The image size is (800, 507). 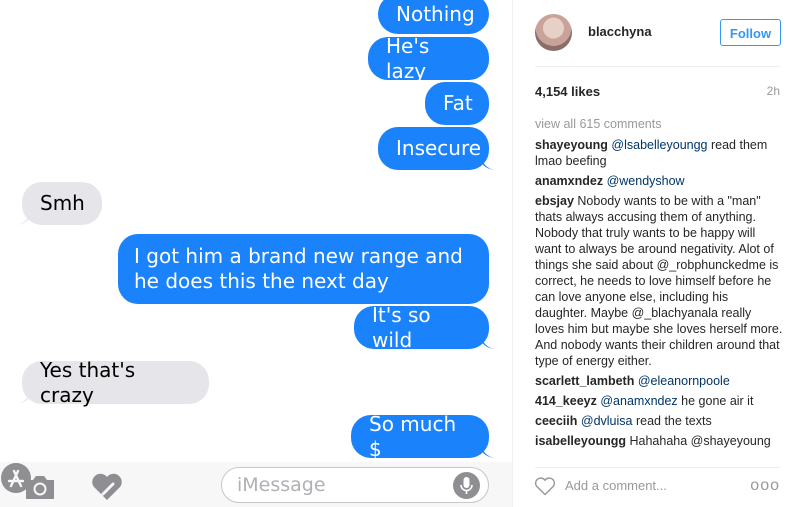 What do you see at coordinates (40, 487) in the screenshot?
I see `camera-icon` at bounding box center [40, 487].